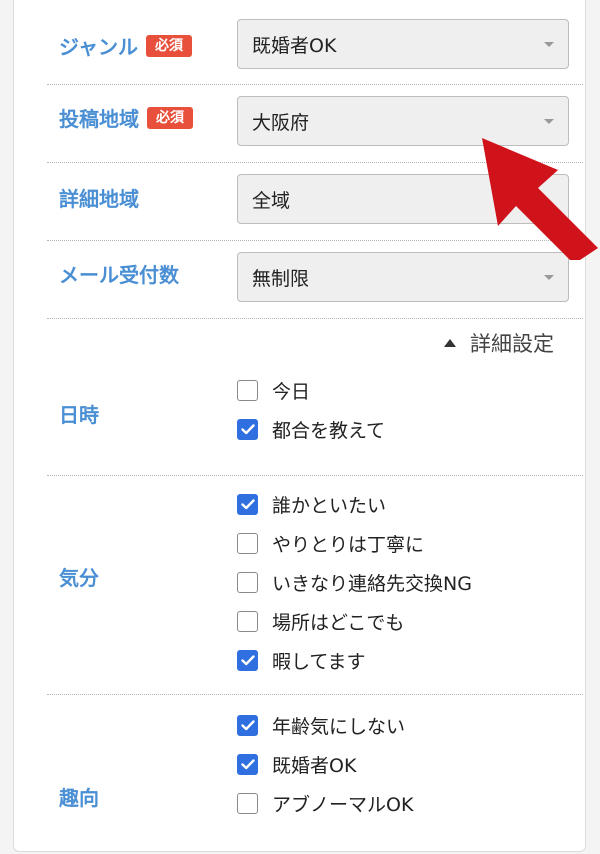 The image size is (600, 854). I want to click on preference-option-label: 既婚者OK, so click(314, 766).